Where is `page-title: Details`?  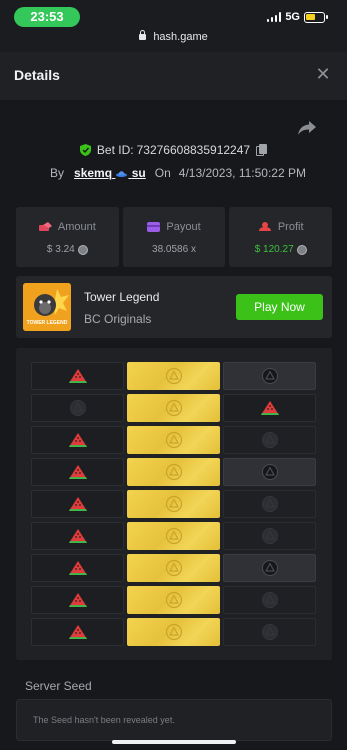 page-title: Details is located at coordinates (37, 75).